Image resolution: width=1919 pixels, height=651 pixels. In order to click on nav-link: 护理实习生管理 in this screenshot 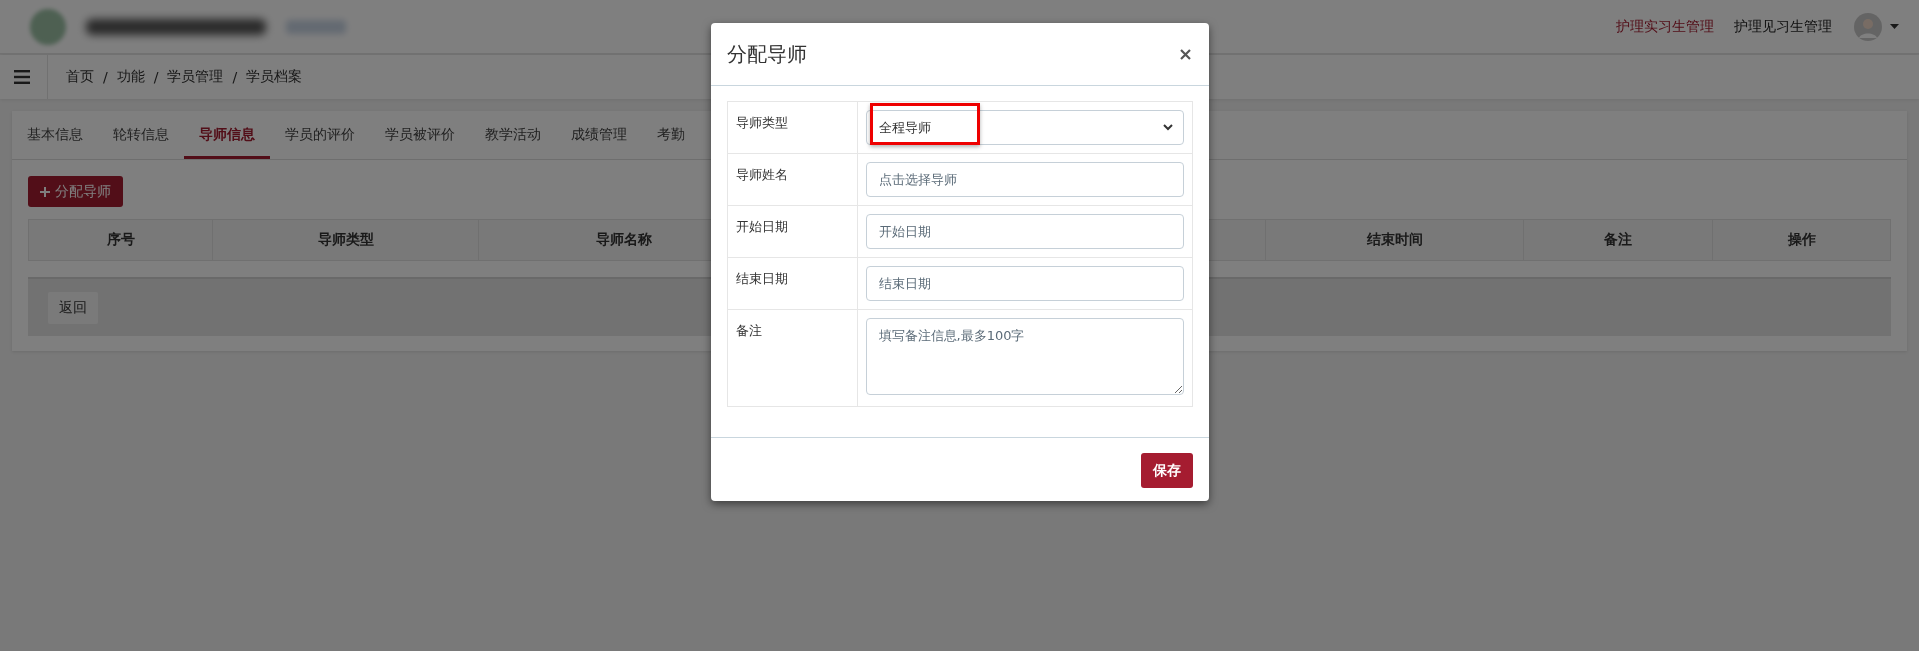, I will do `click(1665, 26)`.